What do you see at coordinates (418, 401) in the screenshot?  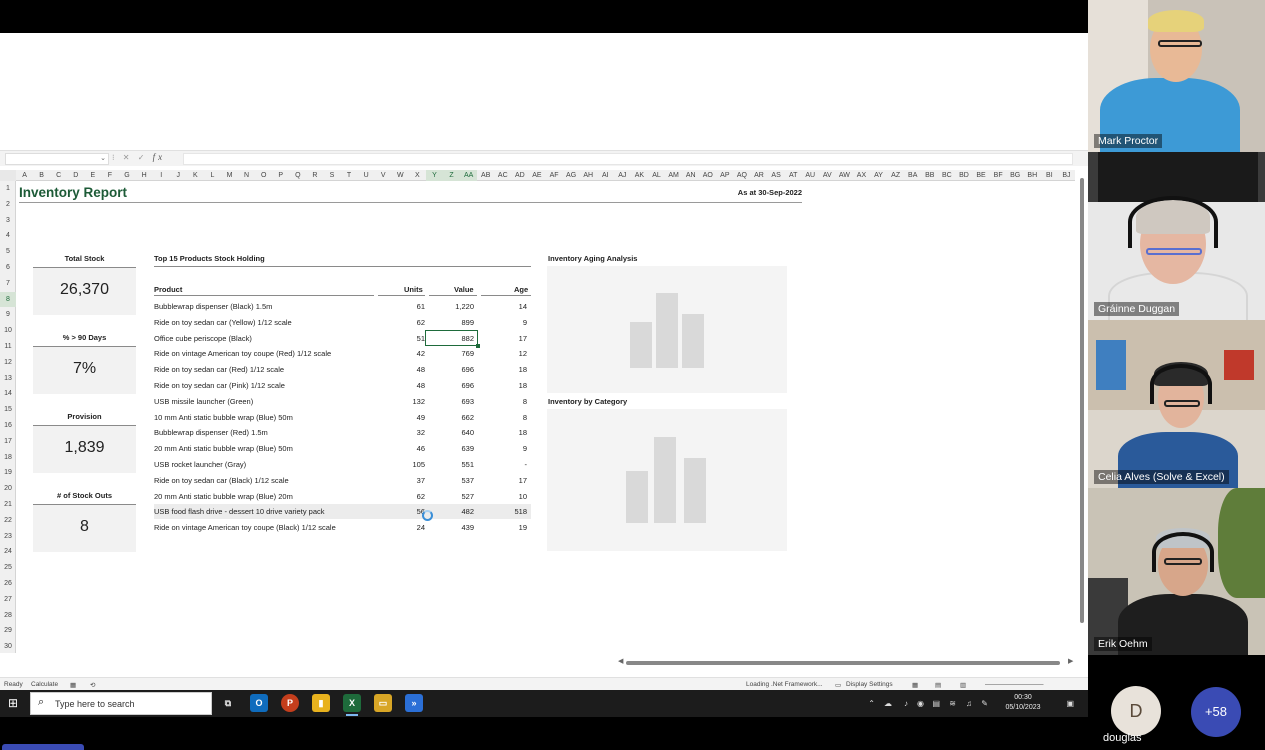 I see `cell-units: 132` at bounding box center [418, 401].